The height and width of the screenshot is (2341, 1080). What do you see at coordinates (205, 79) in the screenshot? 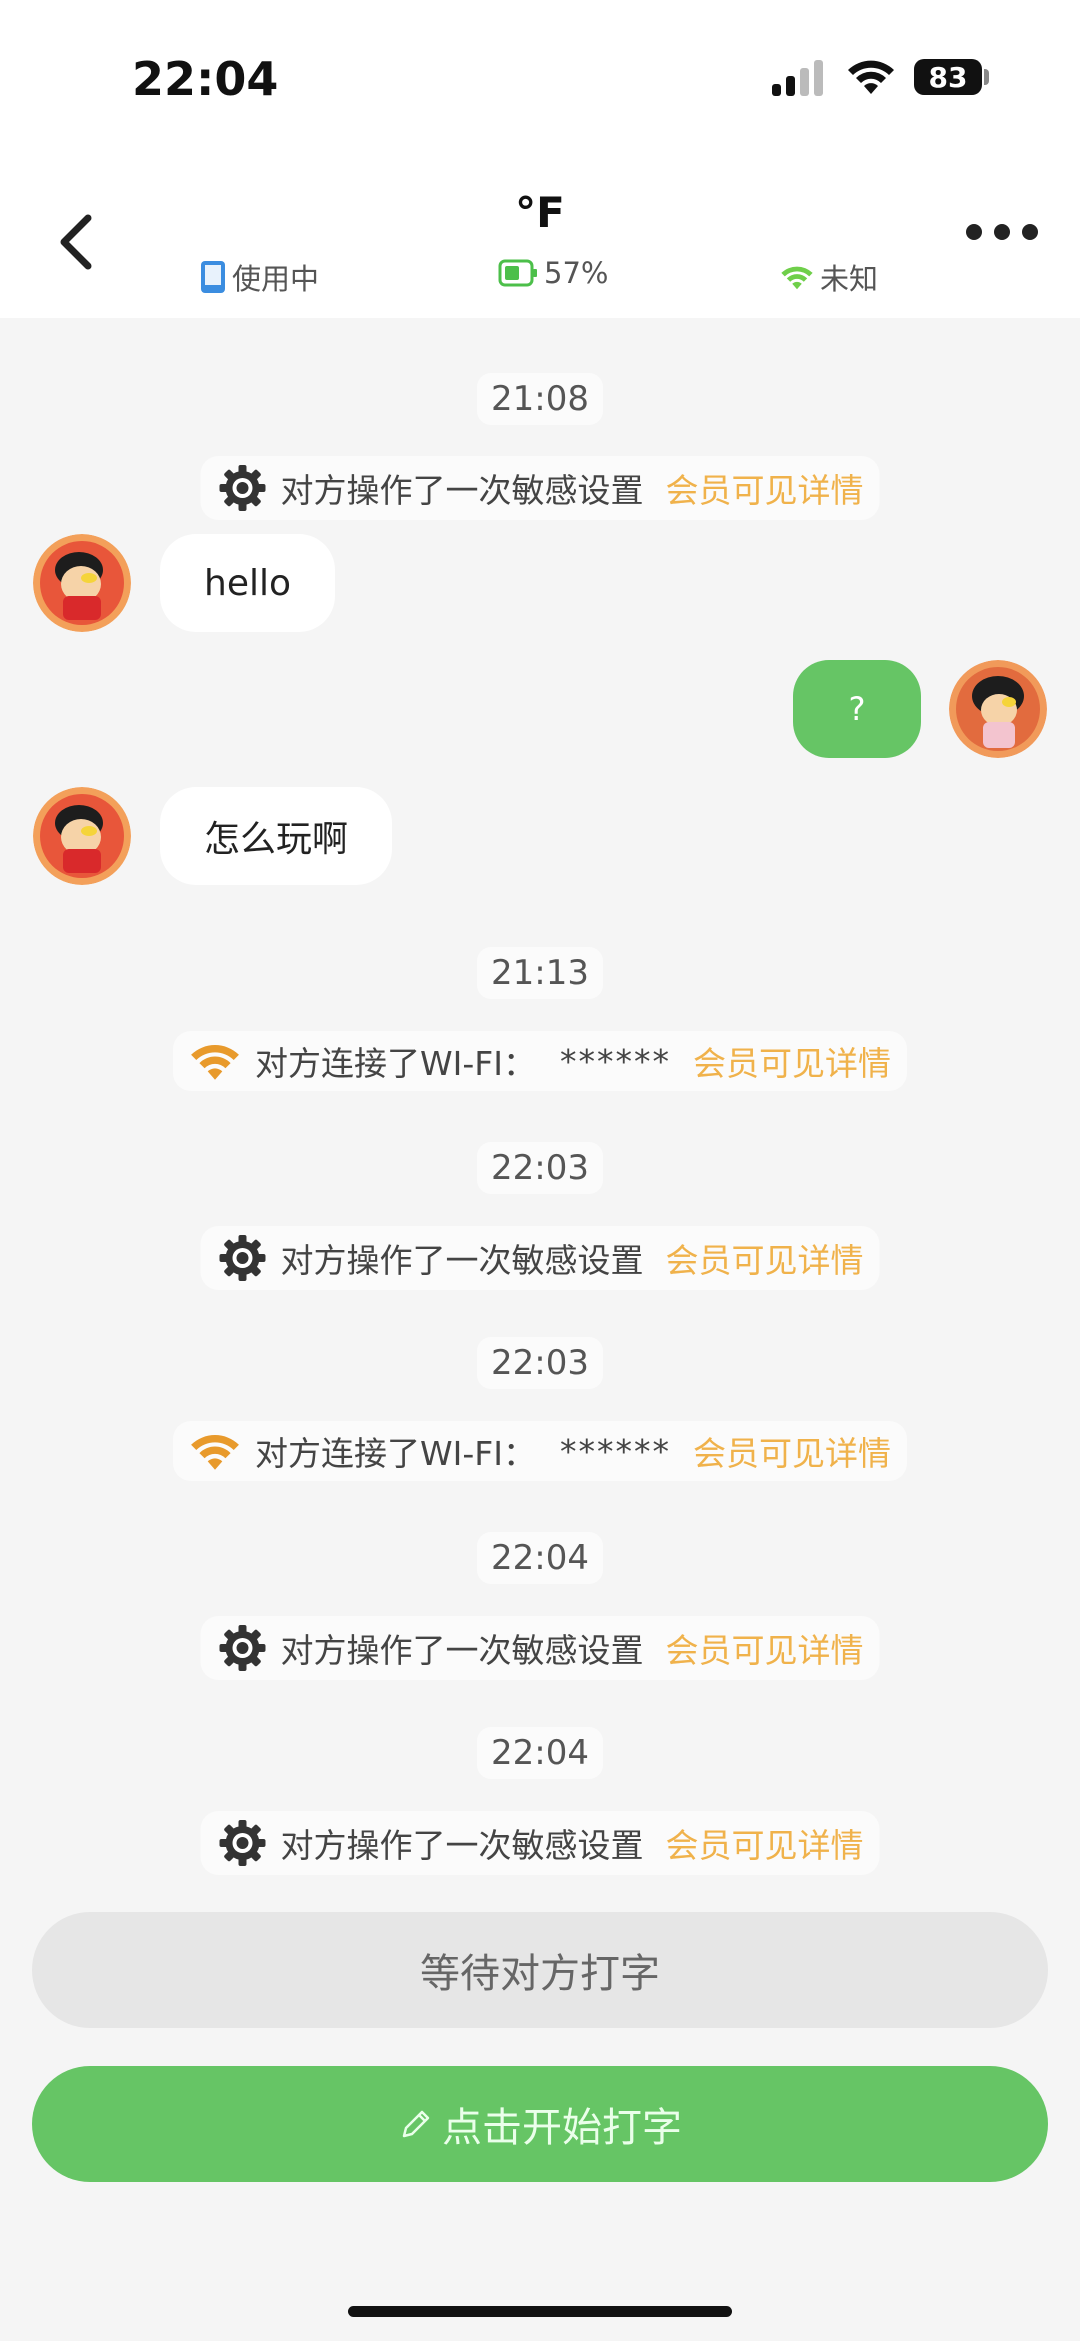
I see `status-time: 22:04` at bounding box center [205, 79].